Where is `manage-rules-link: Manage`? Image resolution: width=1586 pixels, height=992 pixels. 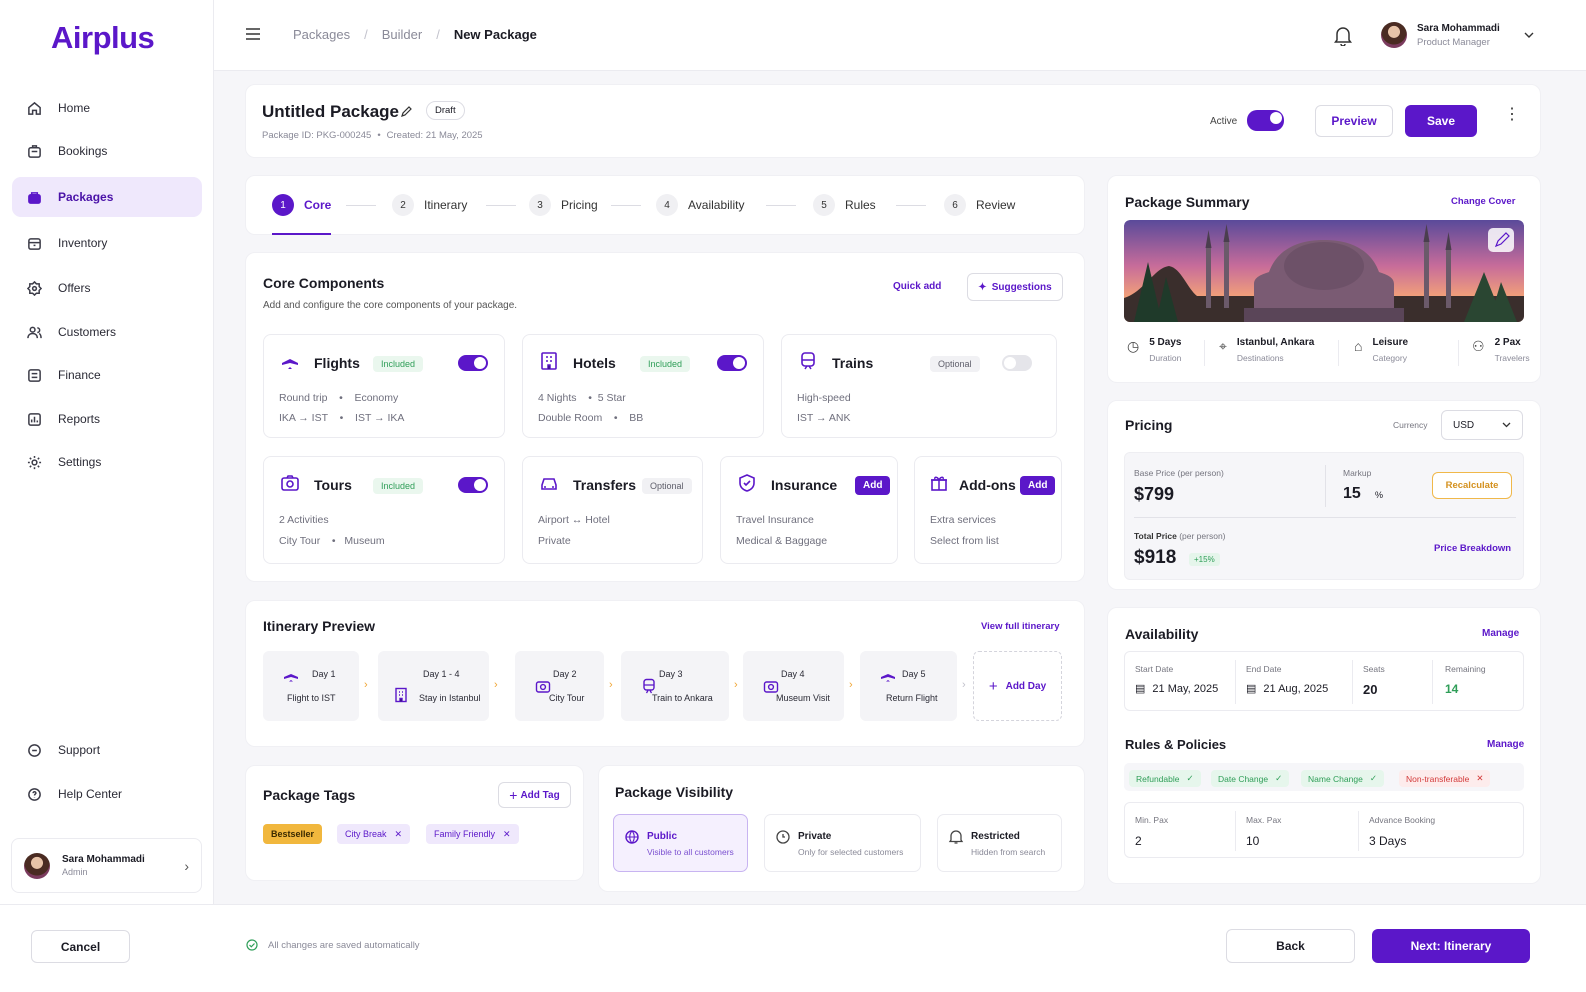
manage-rules-link: Manage is located at coordinates (1505, 744).